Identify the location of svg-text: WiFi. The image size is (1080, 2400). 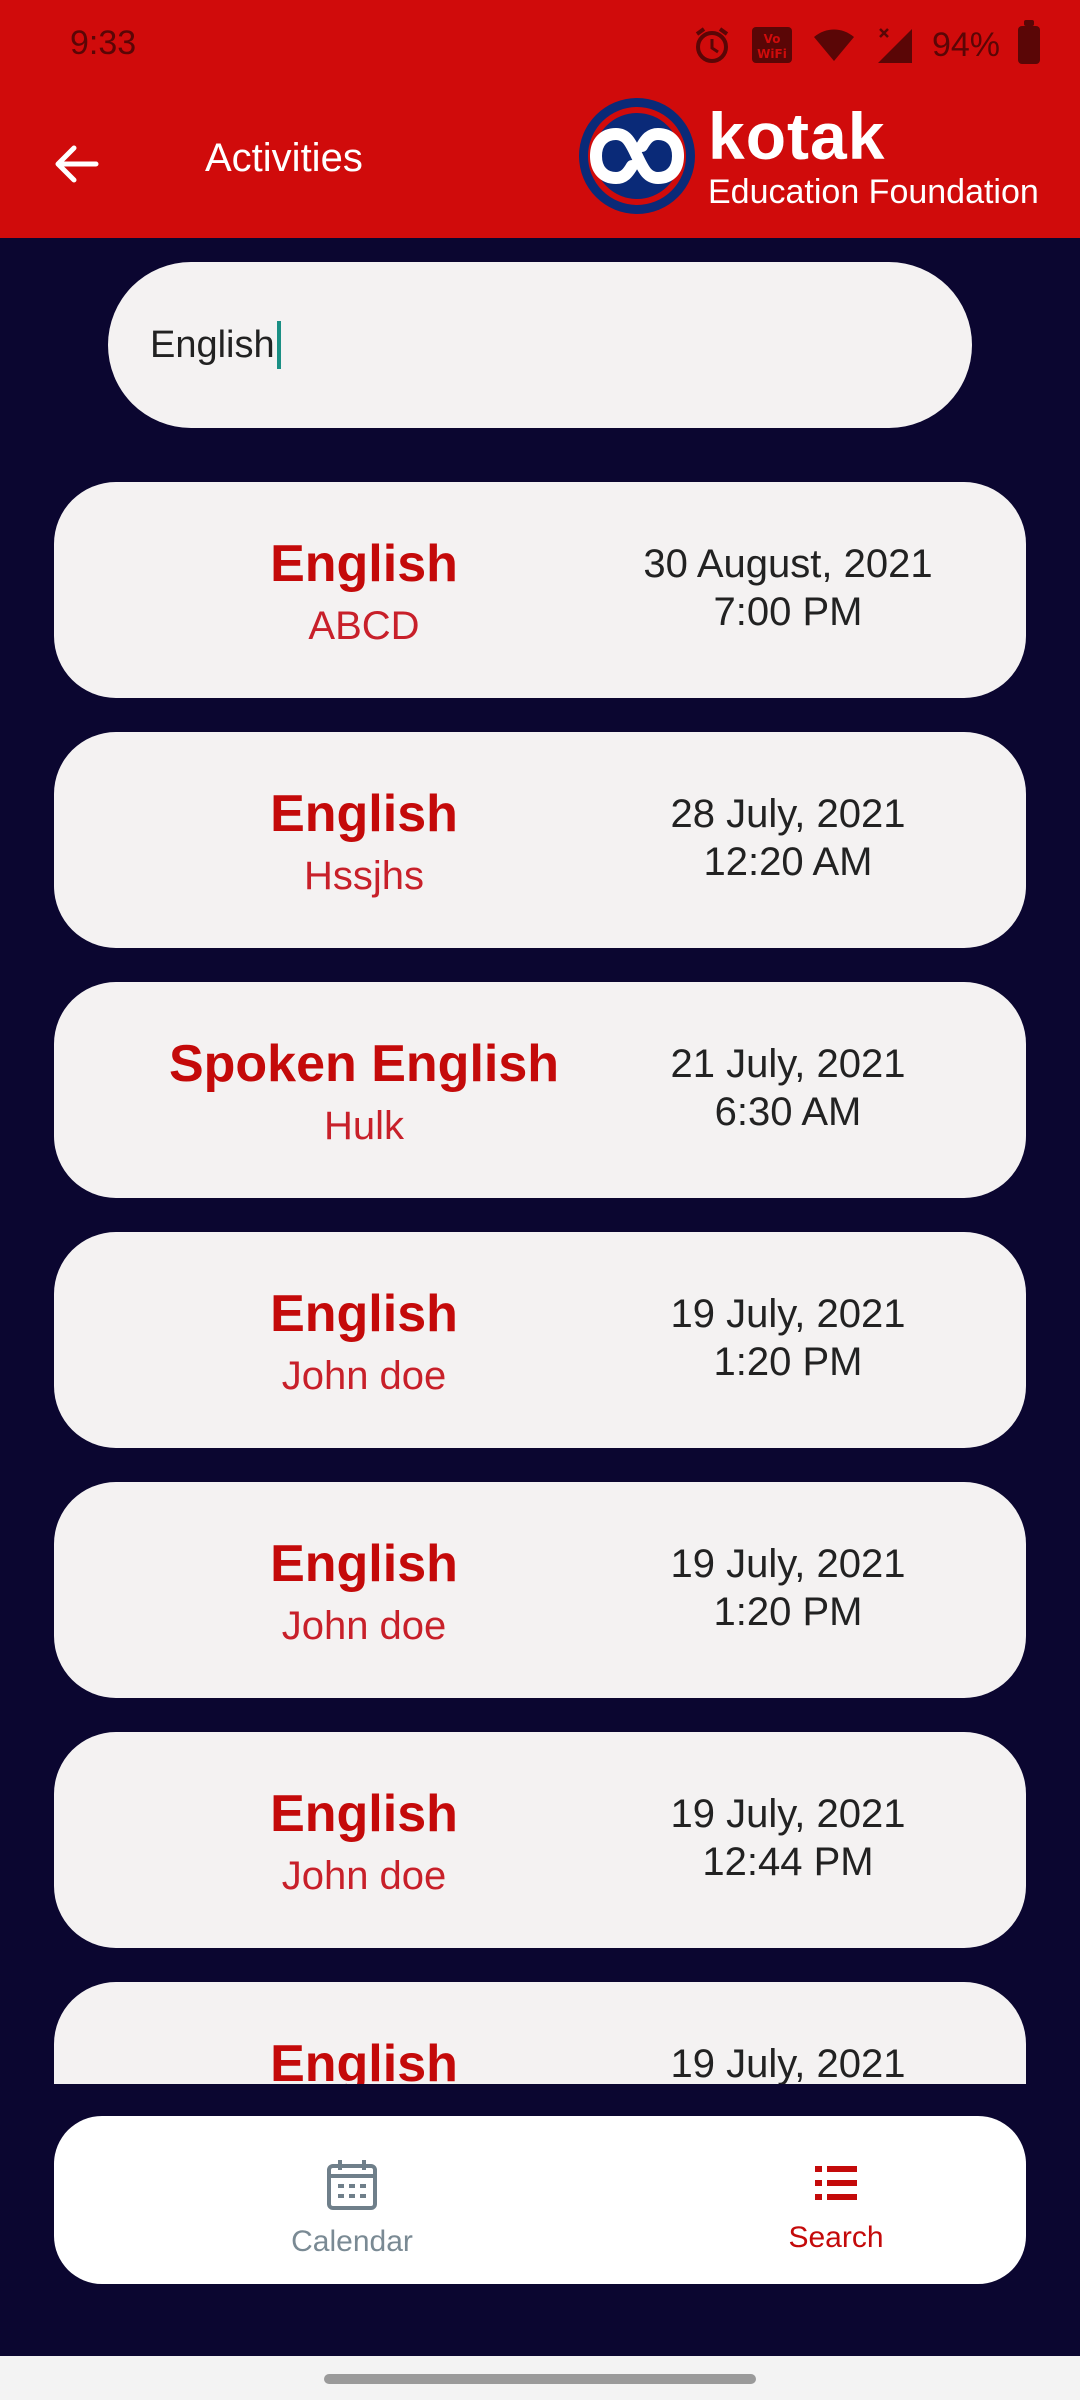
(772, 54).